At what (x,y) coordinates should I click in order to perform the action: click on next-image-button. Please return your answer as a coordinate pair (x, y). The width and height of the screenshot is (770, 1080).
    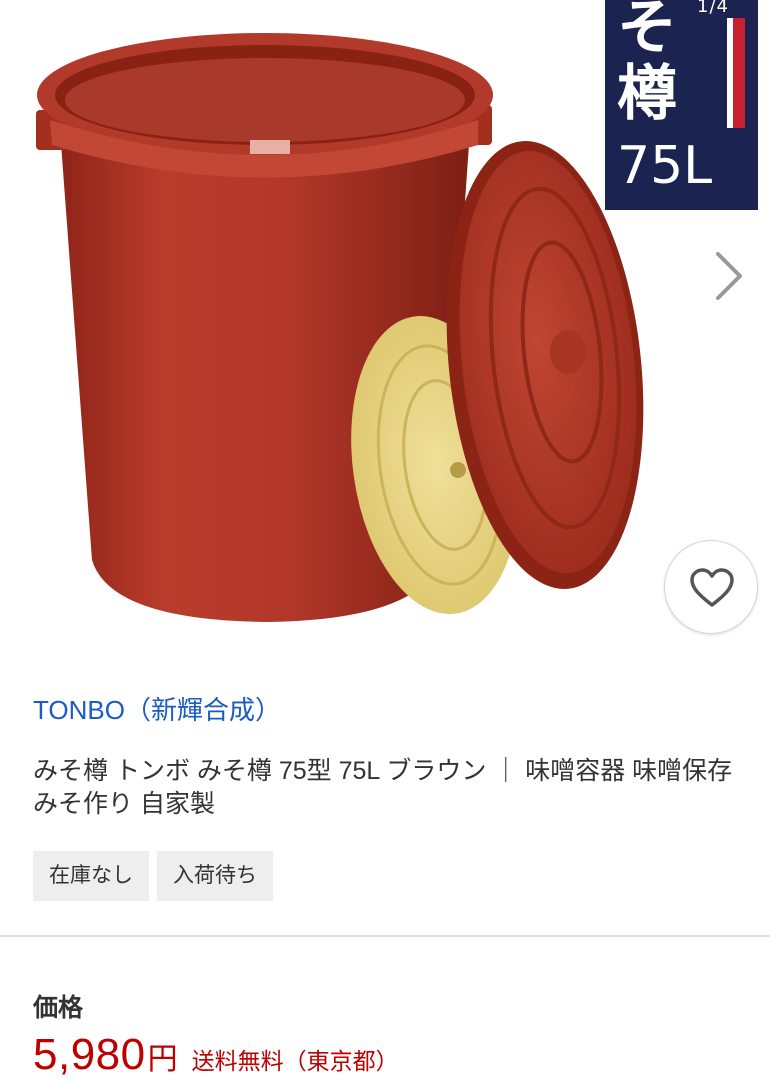
    Looking at the image, I should click on (728, 276).